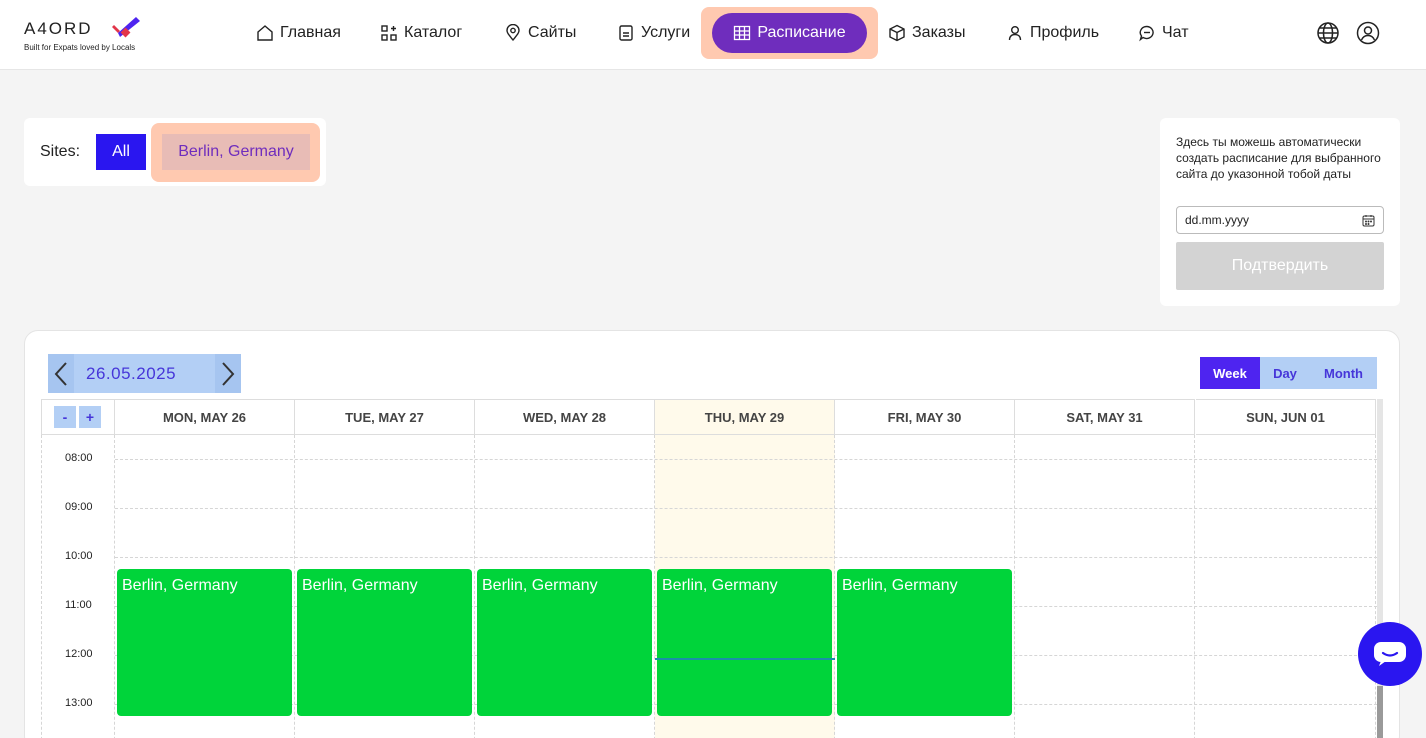 The image size is (1426, 738). What do you see at coordinates (925, 417) in the screenshot?
I see `day-header: FRI, MAY 30` at bounding box center [925, 417].